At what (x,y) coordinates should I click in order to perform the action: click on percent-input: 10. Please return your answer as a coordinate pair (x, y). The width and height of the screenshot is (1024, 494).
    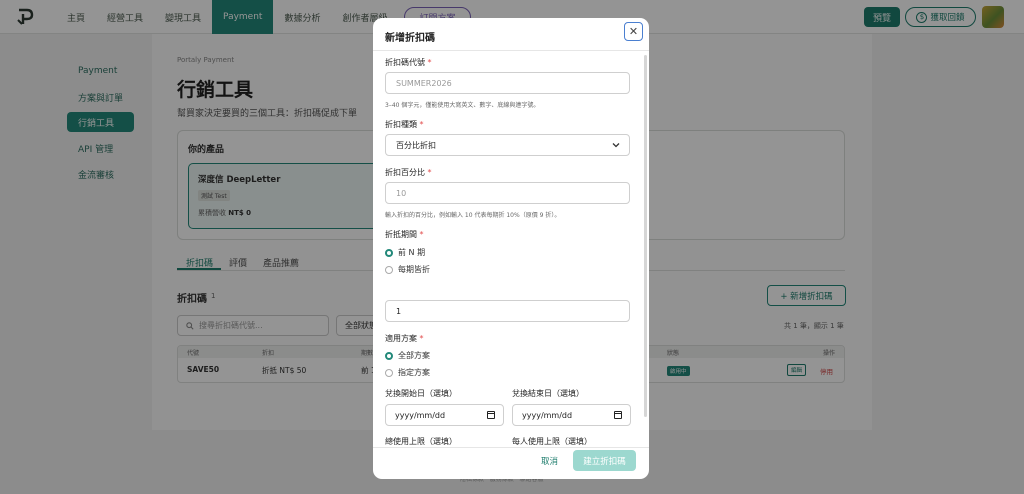
    Looking at the image, I should click on (507, 193).